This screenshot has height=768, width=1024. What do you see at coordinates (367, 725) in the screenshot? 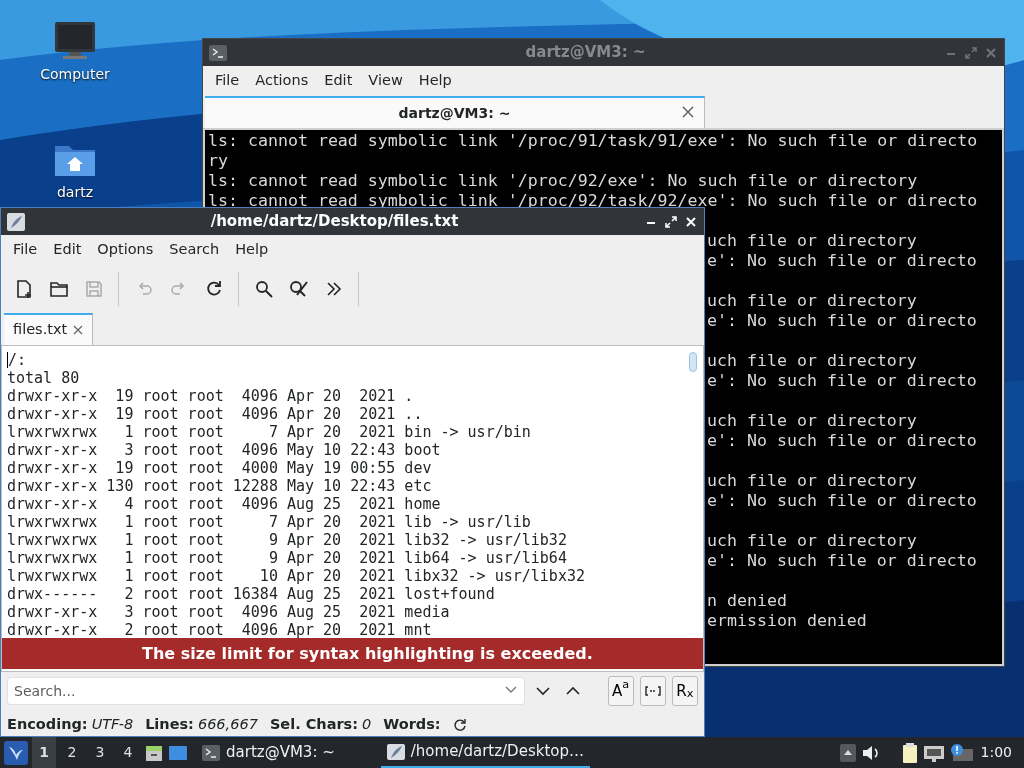
I see `status-value: 0` at bounding box center [367, 725].